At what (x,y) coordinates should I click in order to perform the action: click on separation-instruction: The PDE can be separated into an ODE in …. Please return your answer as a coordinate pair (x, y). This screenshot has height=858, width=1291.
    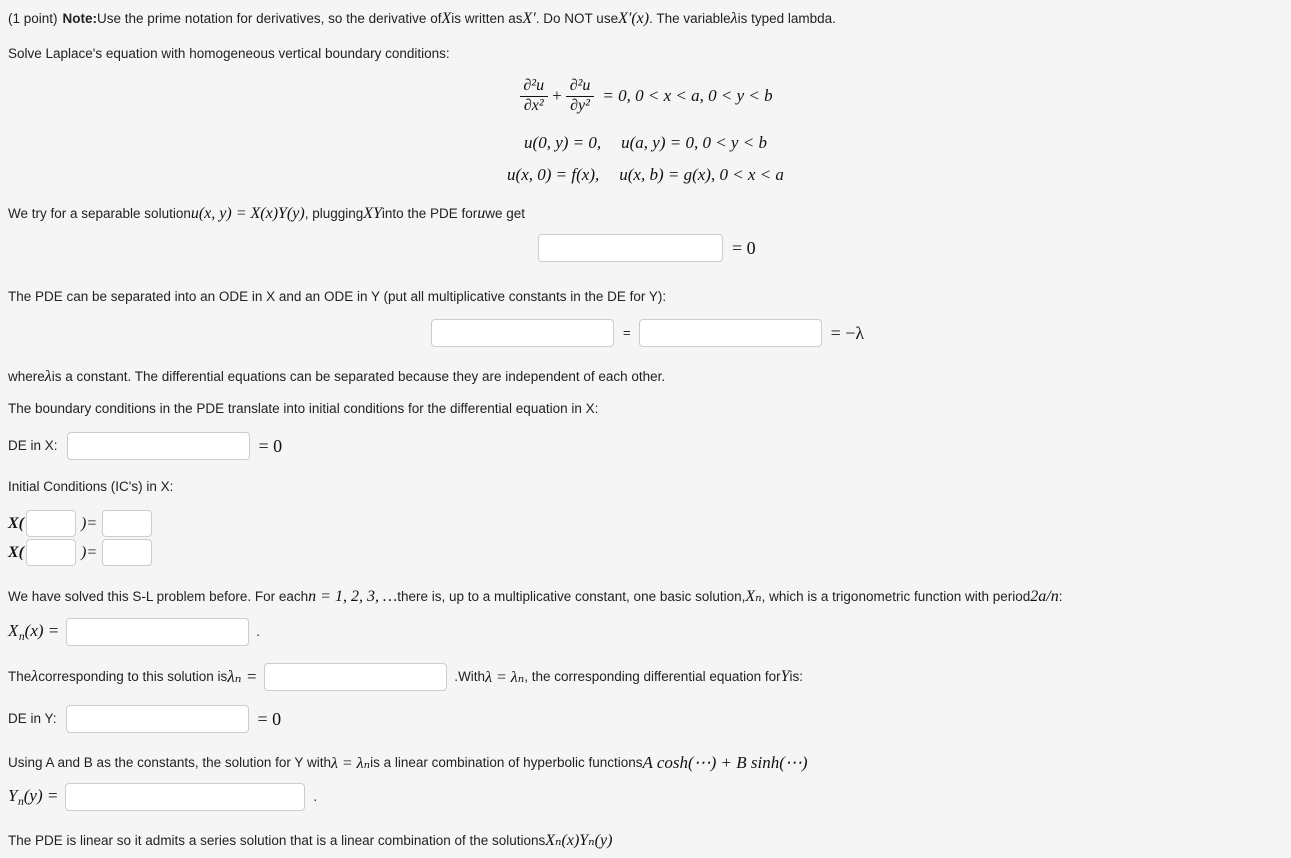
    Looking at the image, I should click on (337, 297).